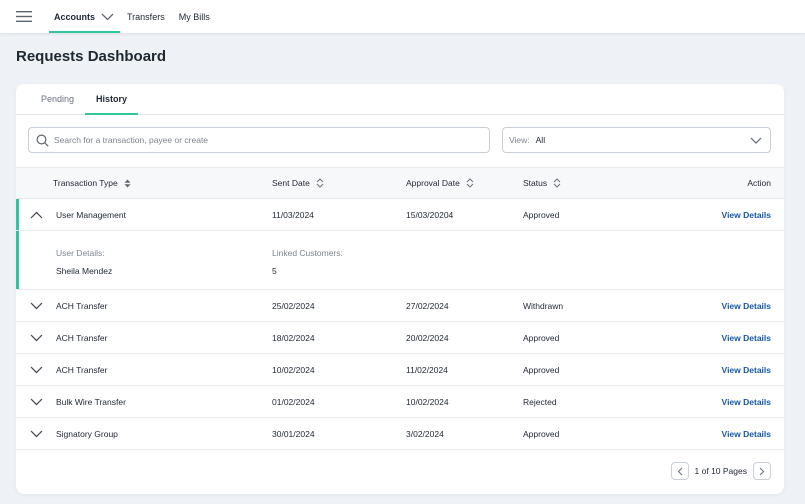 This screenshot has width=805, height=504. I want to click on chevron-right-icon, so click(762, 471).